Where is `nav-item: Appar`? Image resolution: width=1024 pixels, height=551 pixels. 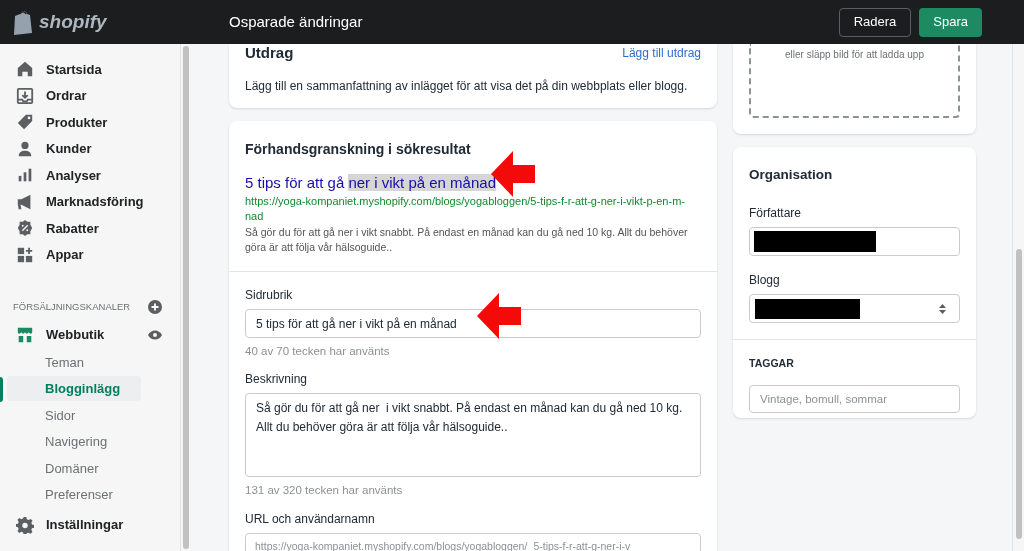 nav-item: Appar is located at coordinates (90, 254).